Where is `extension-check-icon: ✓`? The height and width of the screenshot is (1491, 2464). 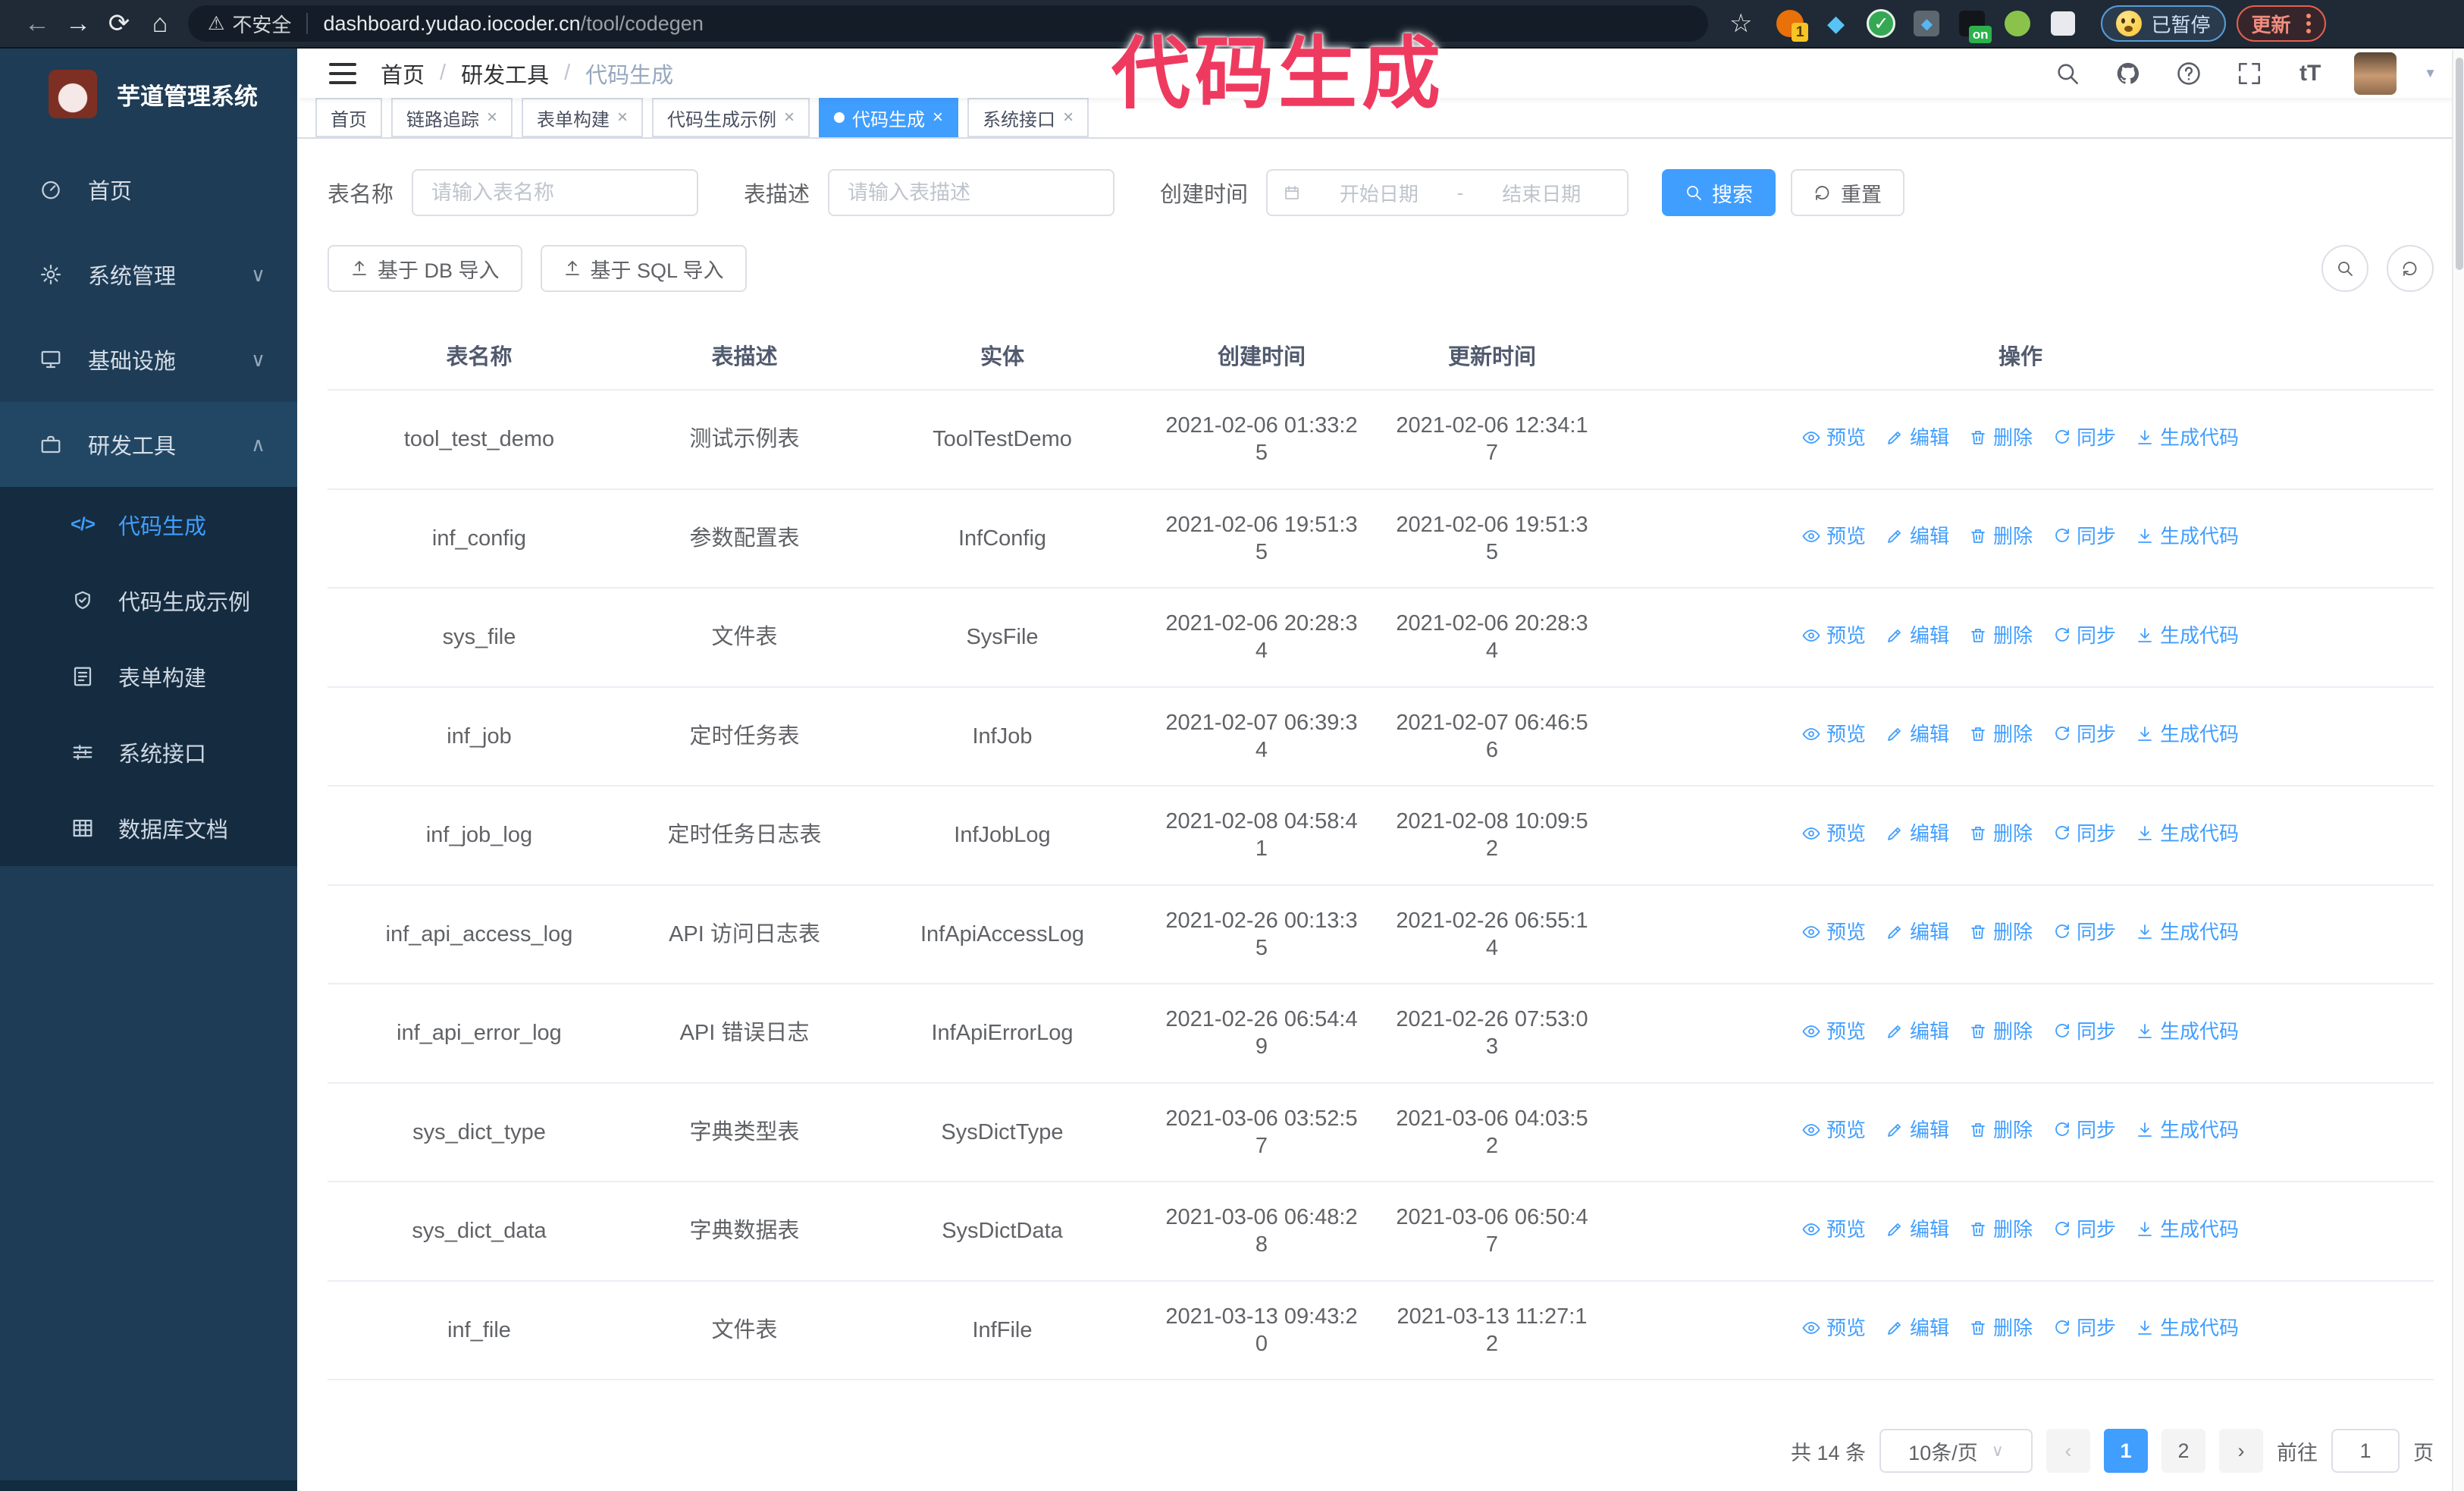
extension-check-icon: ✓ is located at coordinates (1881, 23).